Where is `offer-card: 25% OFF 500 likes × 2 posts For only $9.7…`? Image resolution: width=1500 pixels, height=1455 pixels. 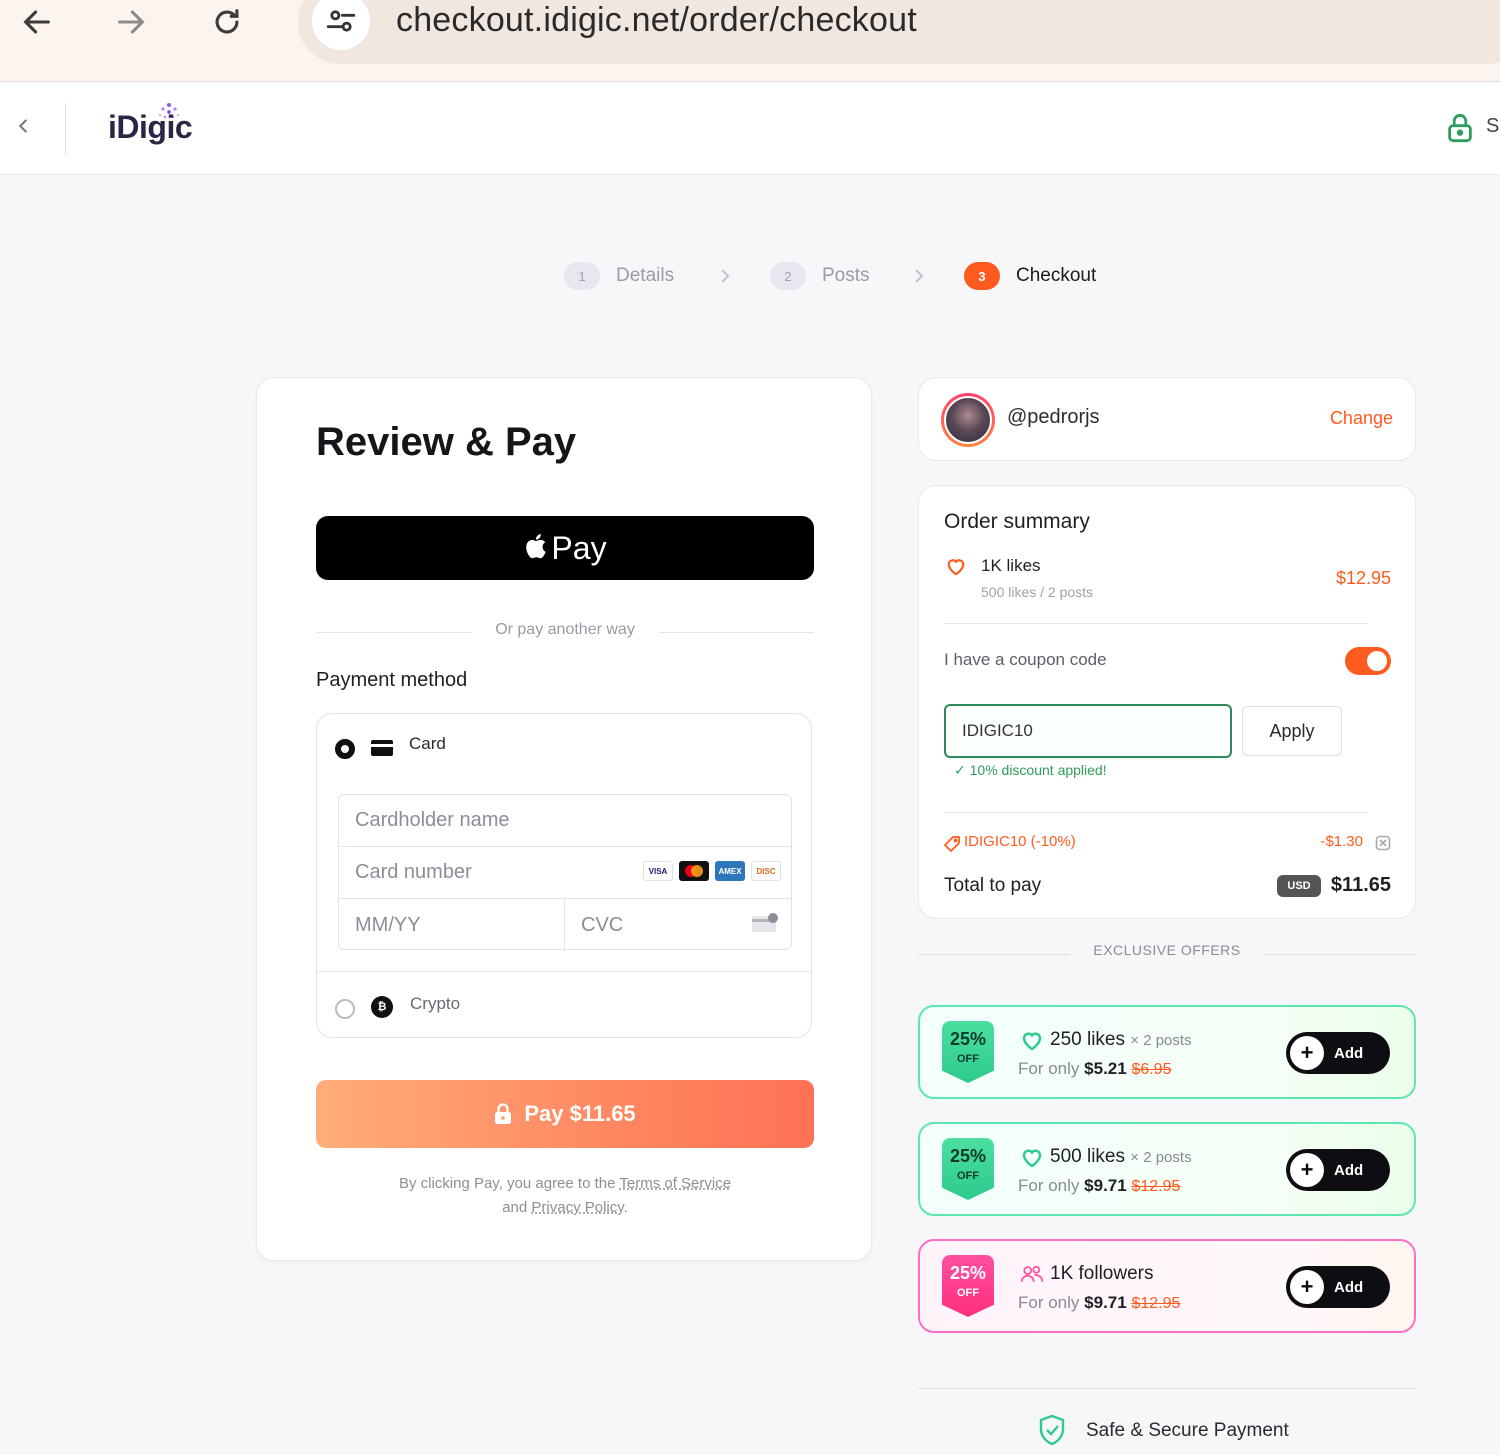
offer-card: 25% OFF 500 likes × 2 posts For only $9.7… is located at coordinates (1167, 1169).